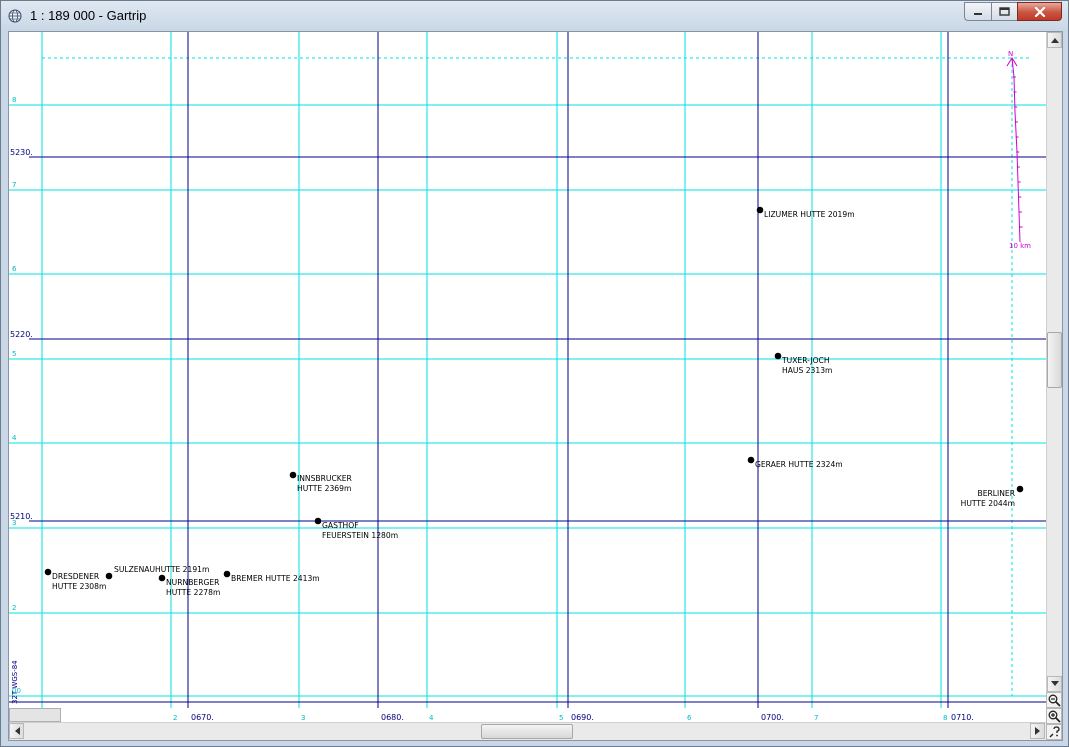 Image resolution: width=1069 pixels, height=747 pixels. Describe the element at coordinates (88, 15) in the screenshot. I see `window-title: 1 : 189 000 - Gartrip` at that location.